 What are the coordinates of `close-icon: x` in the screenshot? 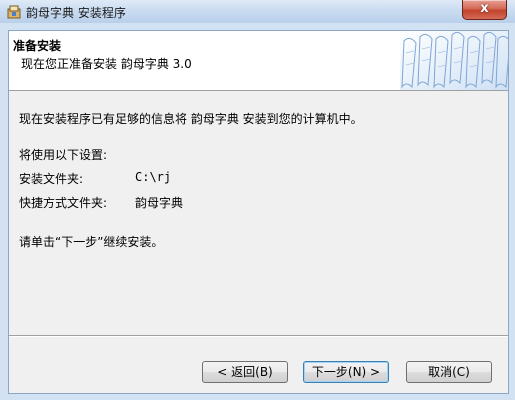 It's located at (484, 8).